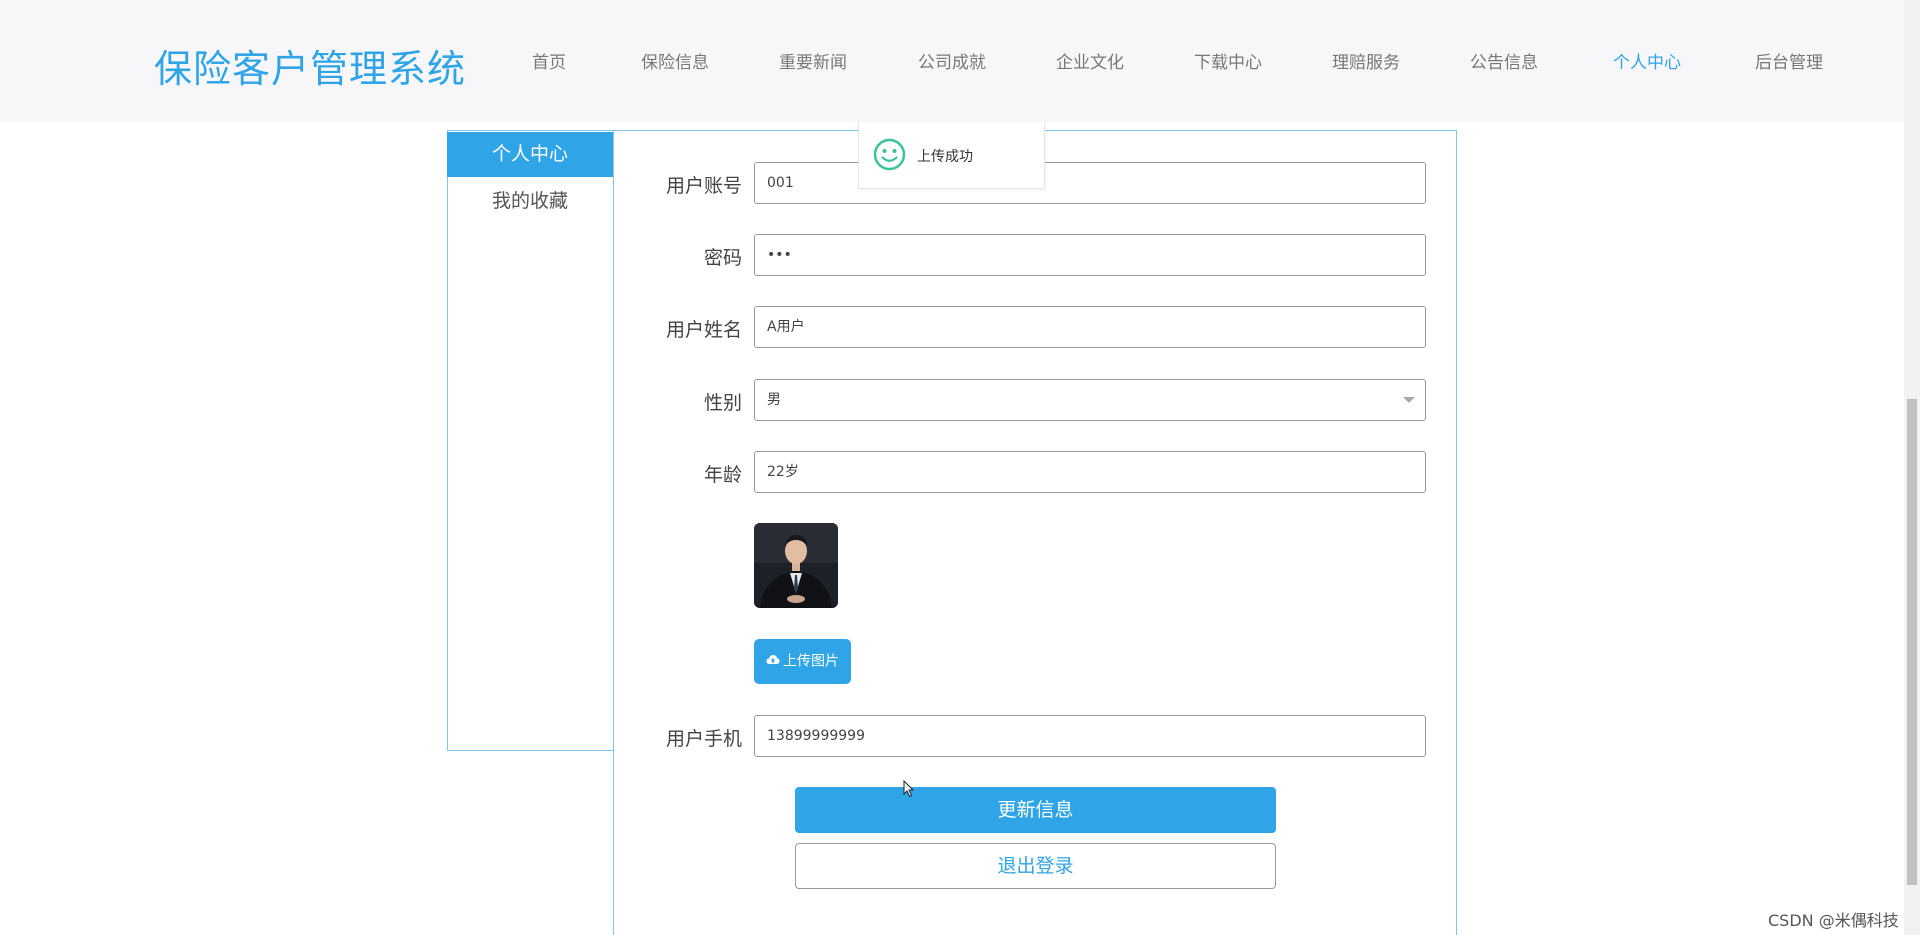 Image resolution: width=1920 pixels, height=935 pixels. I want to click on update-info-button: 更新信息, so click(1035, 810).